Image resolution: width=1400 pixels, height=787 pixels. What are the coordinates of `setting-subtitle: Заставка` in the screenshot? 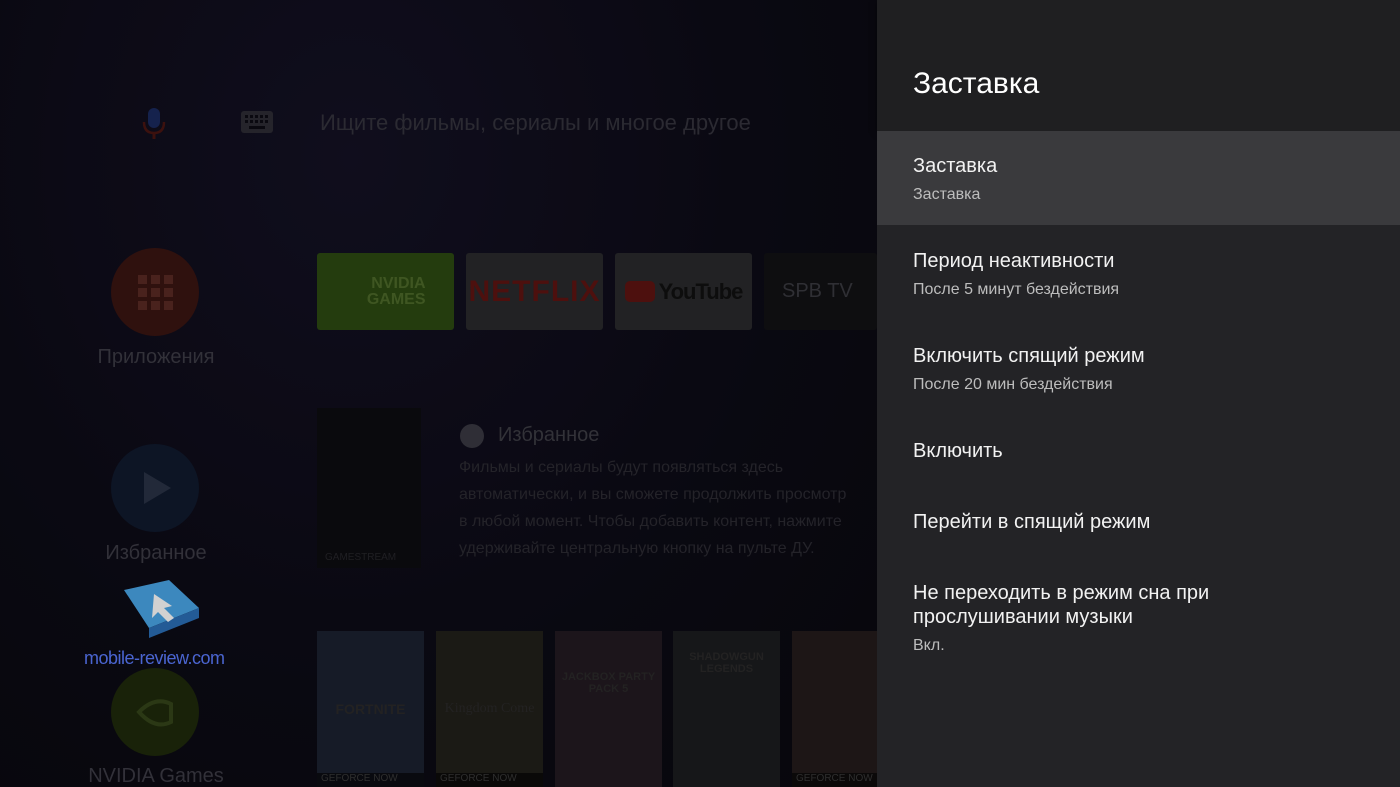 It's located at (947, 194).